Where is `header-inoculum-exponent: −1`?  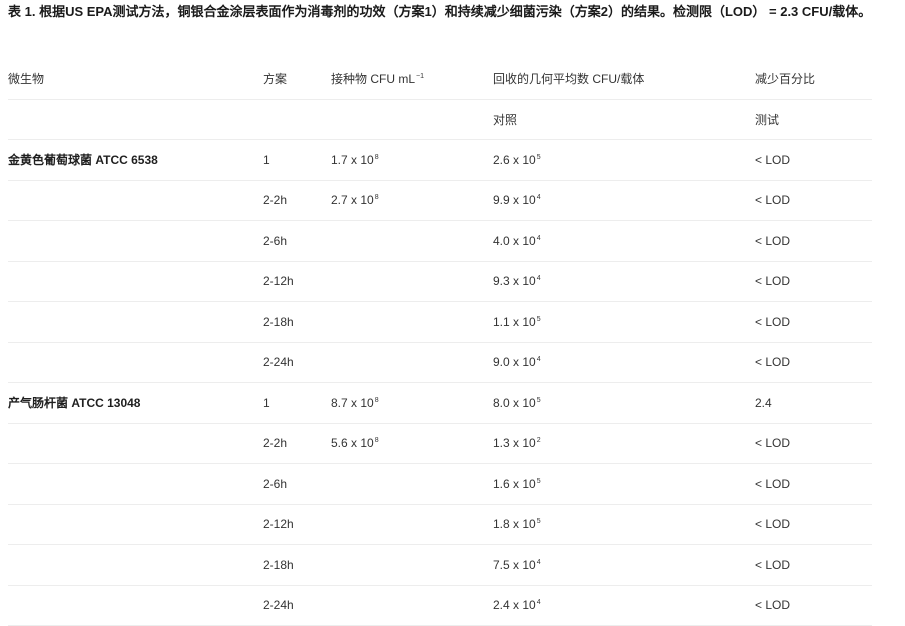 header-inoculum-exponent: −1 is located at coordinates (420, 77).